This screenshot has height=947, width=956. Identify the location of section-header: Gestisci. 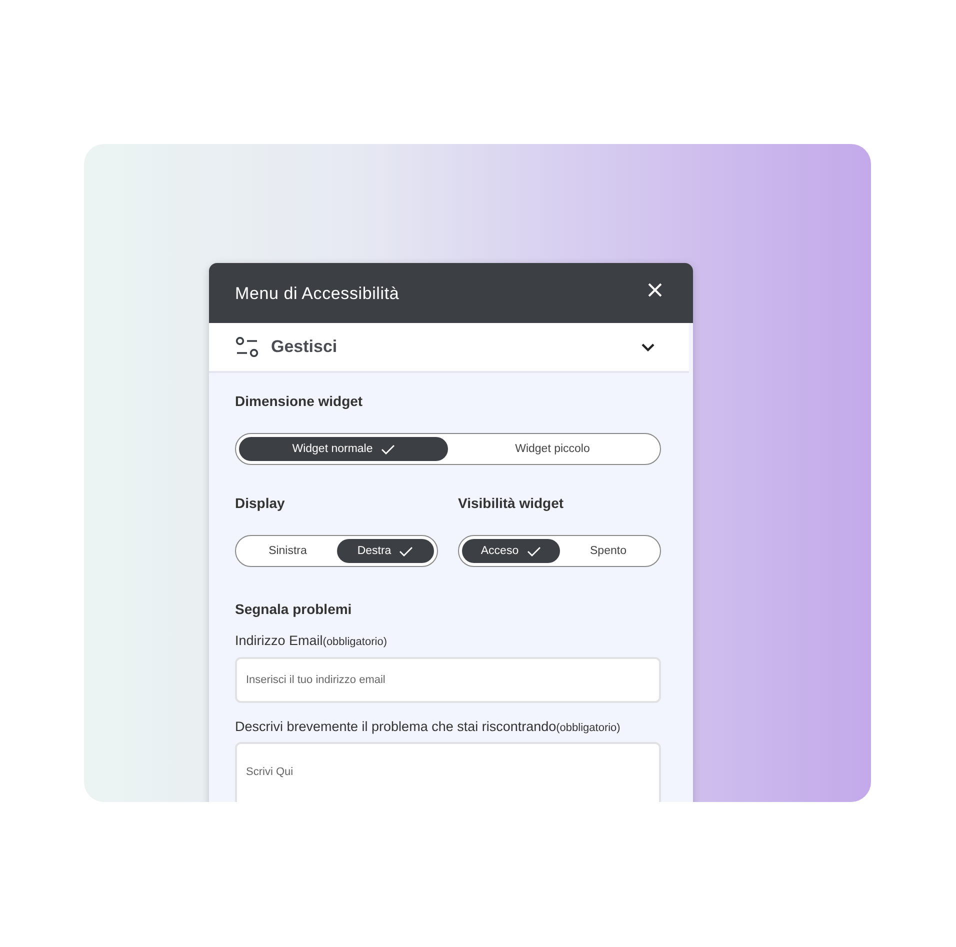
(449, 348).